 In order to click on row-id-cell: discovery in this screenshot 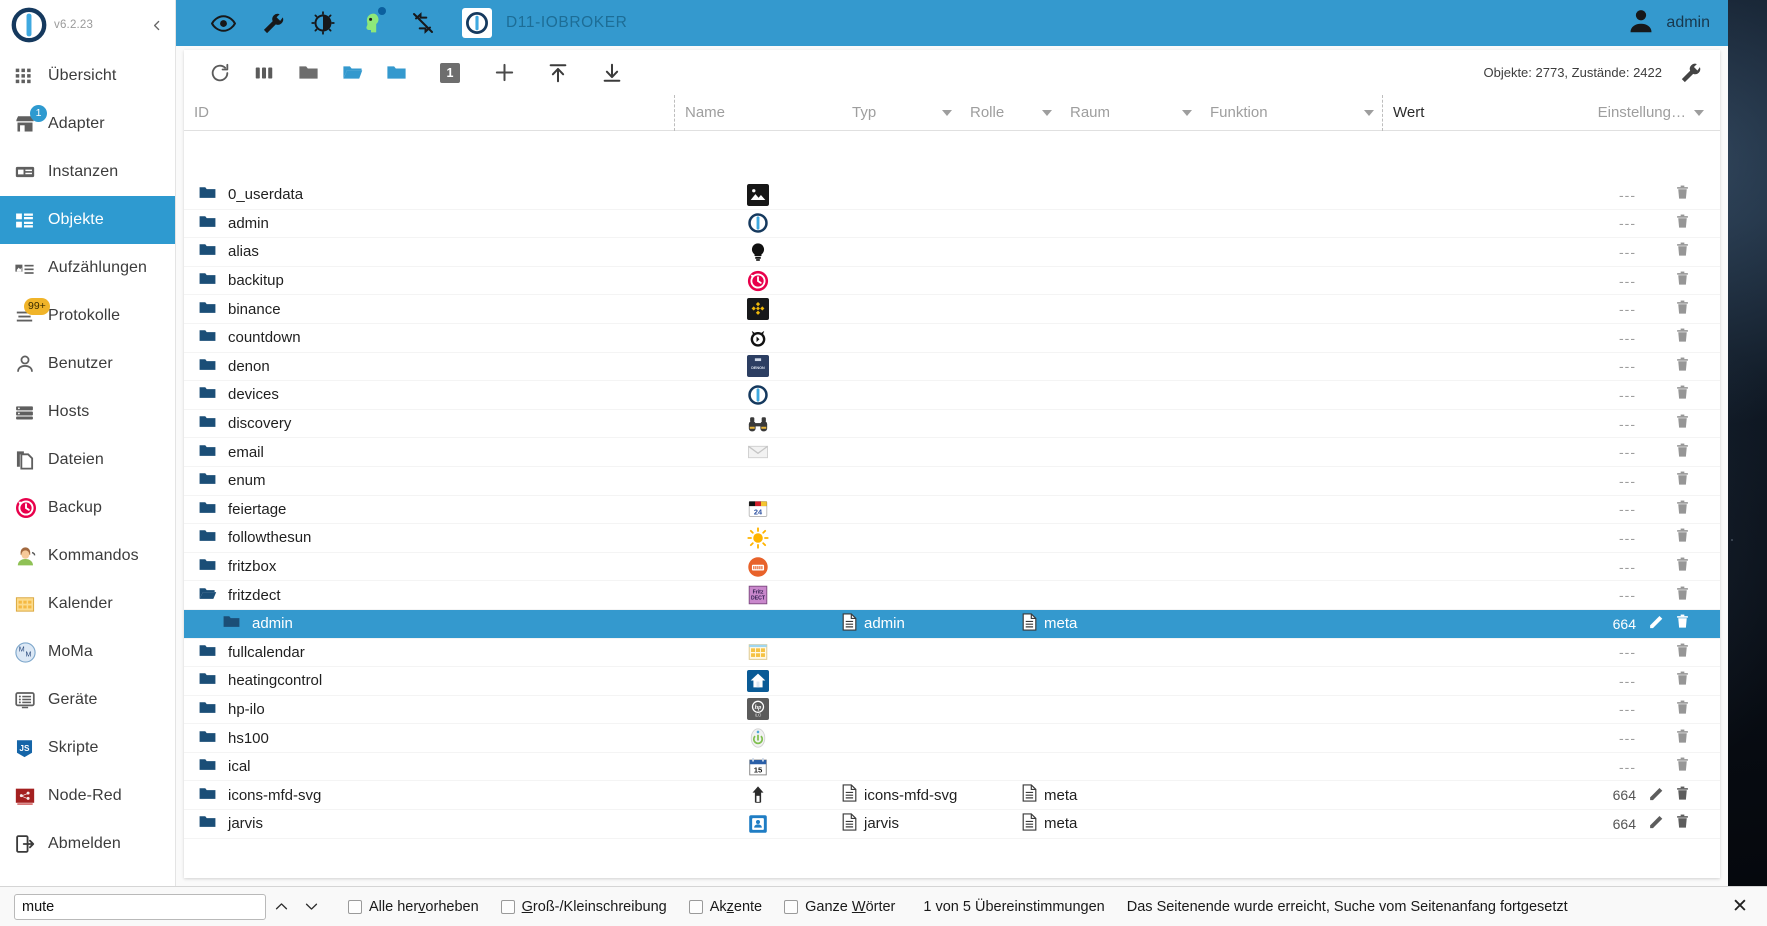, I will do `click(429, 423)`.